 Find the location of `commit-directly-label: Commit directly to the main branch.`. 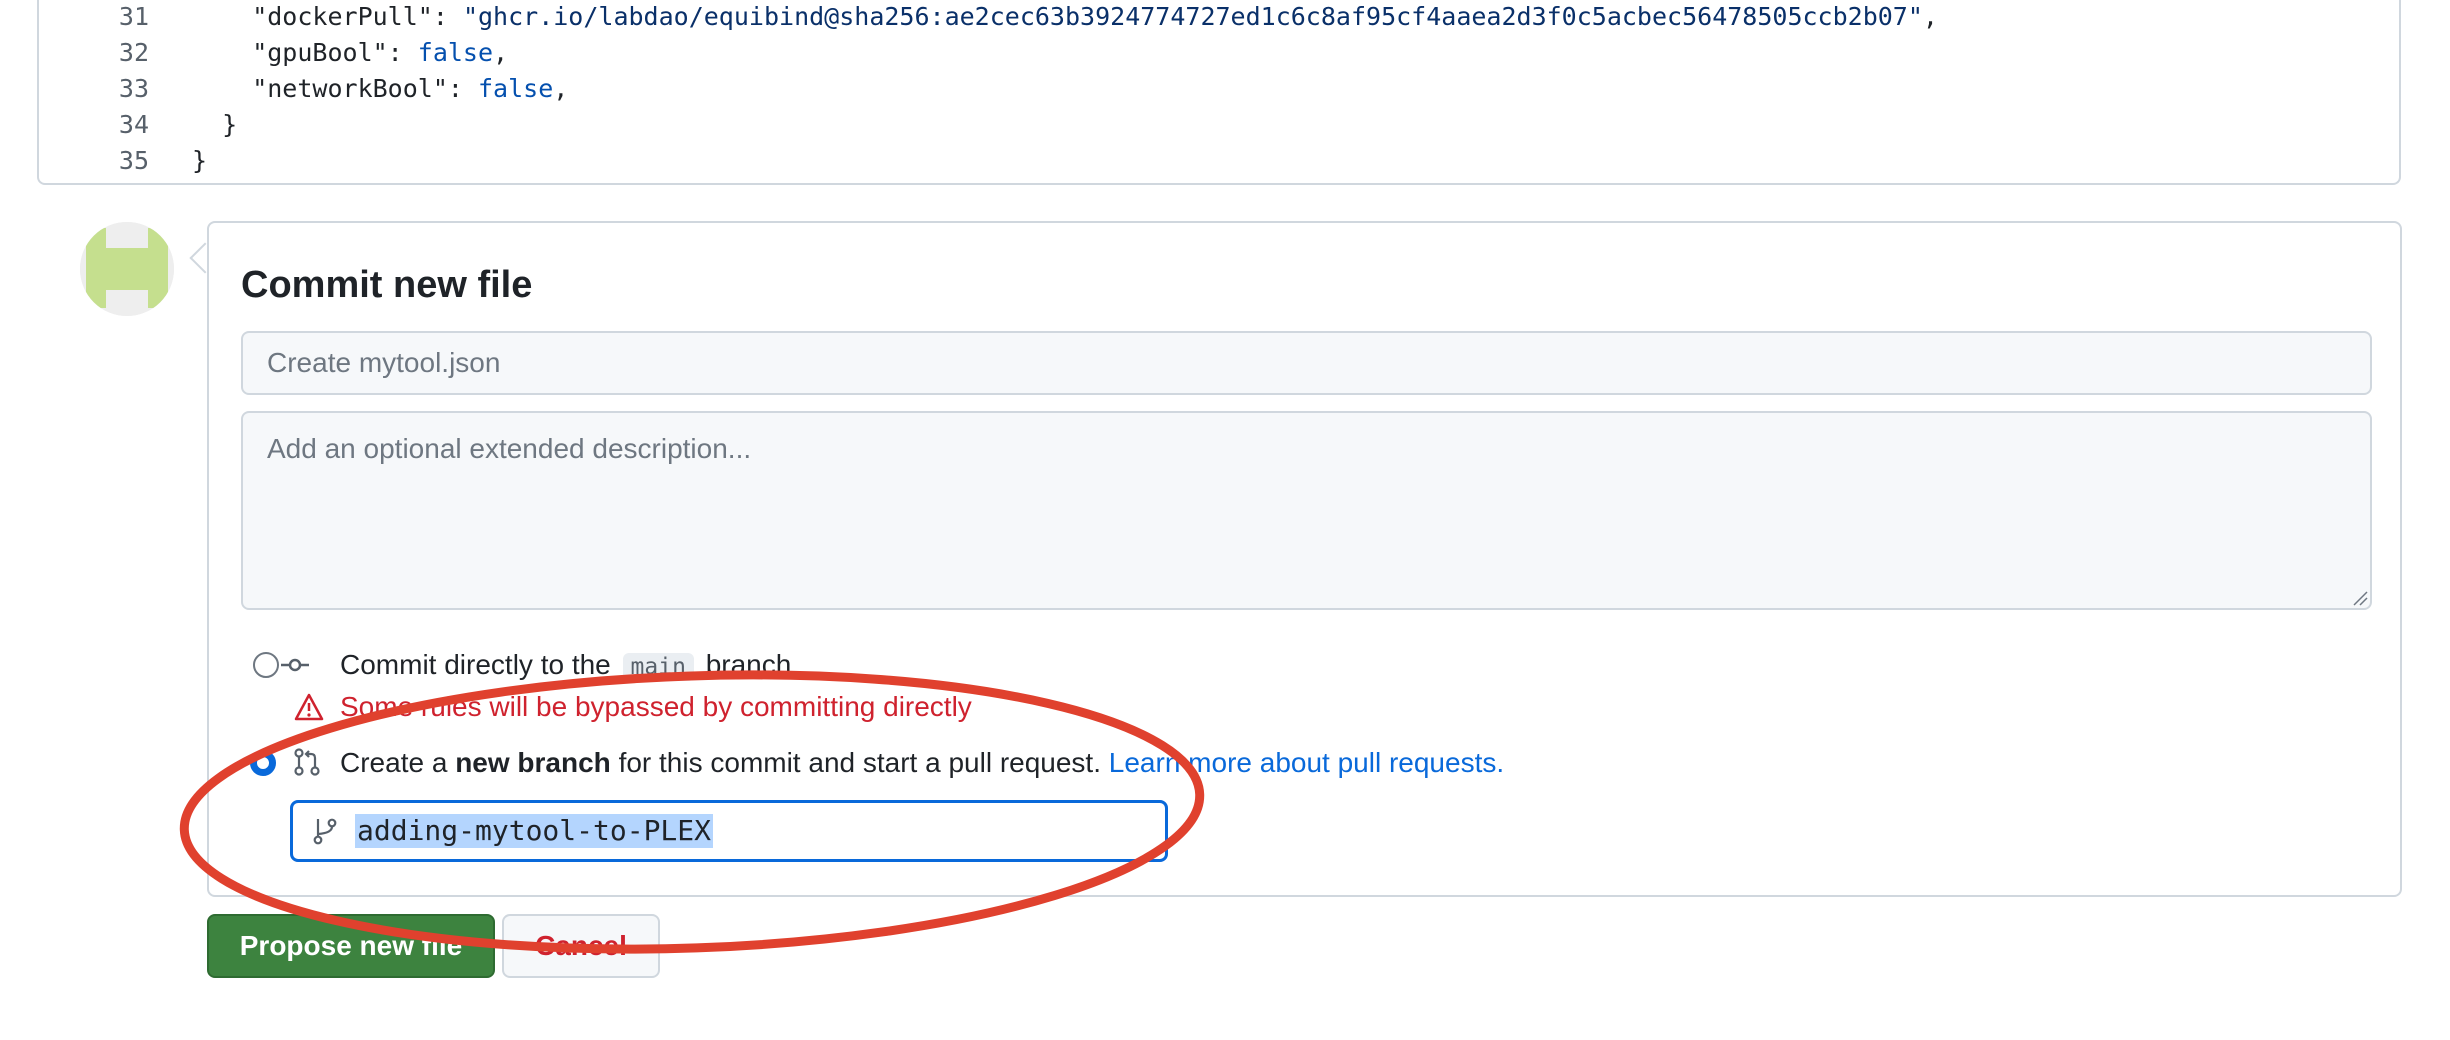

commit-directly-label: Commit directly to the main branch. is located at coordinates (569, 666).